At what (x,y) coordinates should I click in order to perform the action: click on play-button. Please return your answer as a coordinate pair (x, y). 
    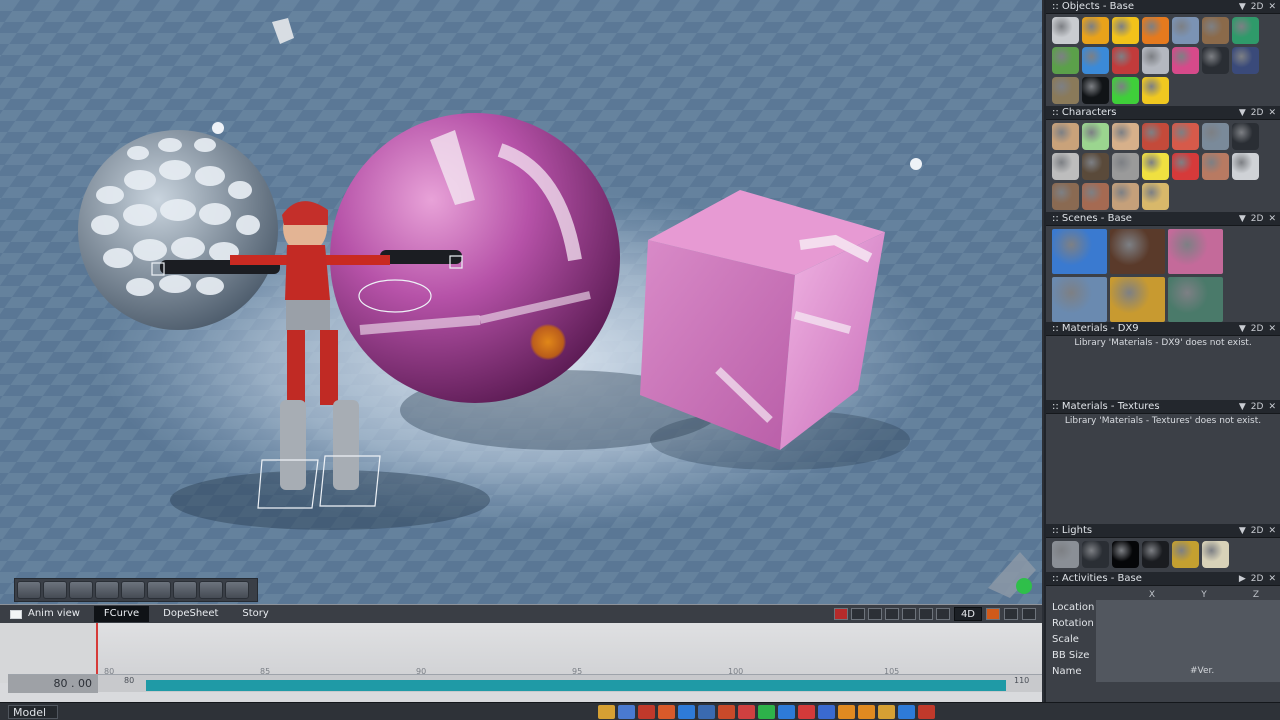
    Looking at the image, I should click on (908, 614).